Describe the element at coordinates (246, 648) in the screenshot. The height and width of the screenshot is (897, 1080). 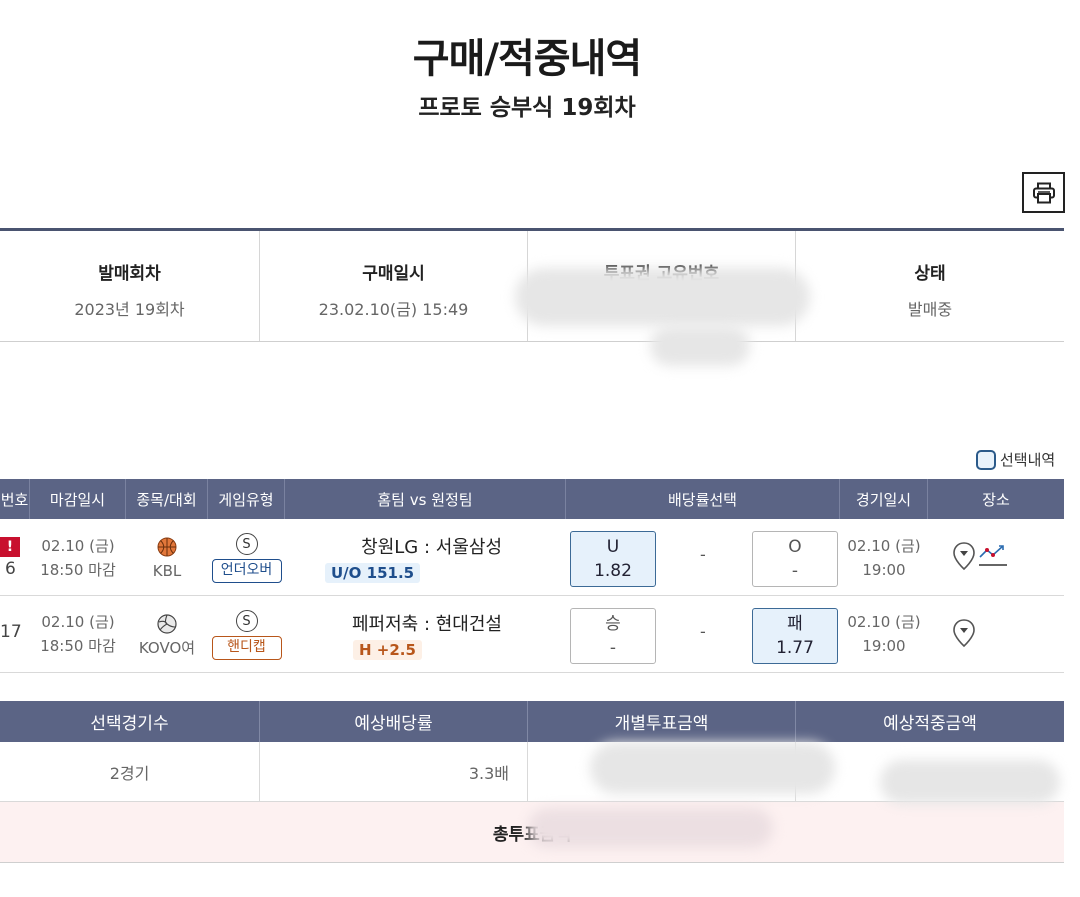
I see `game-type-tag: 핸디캡` at that location.